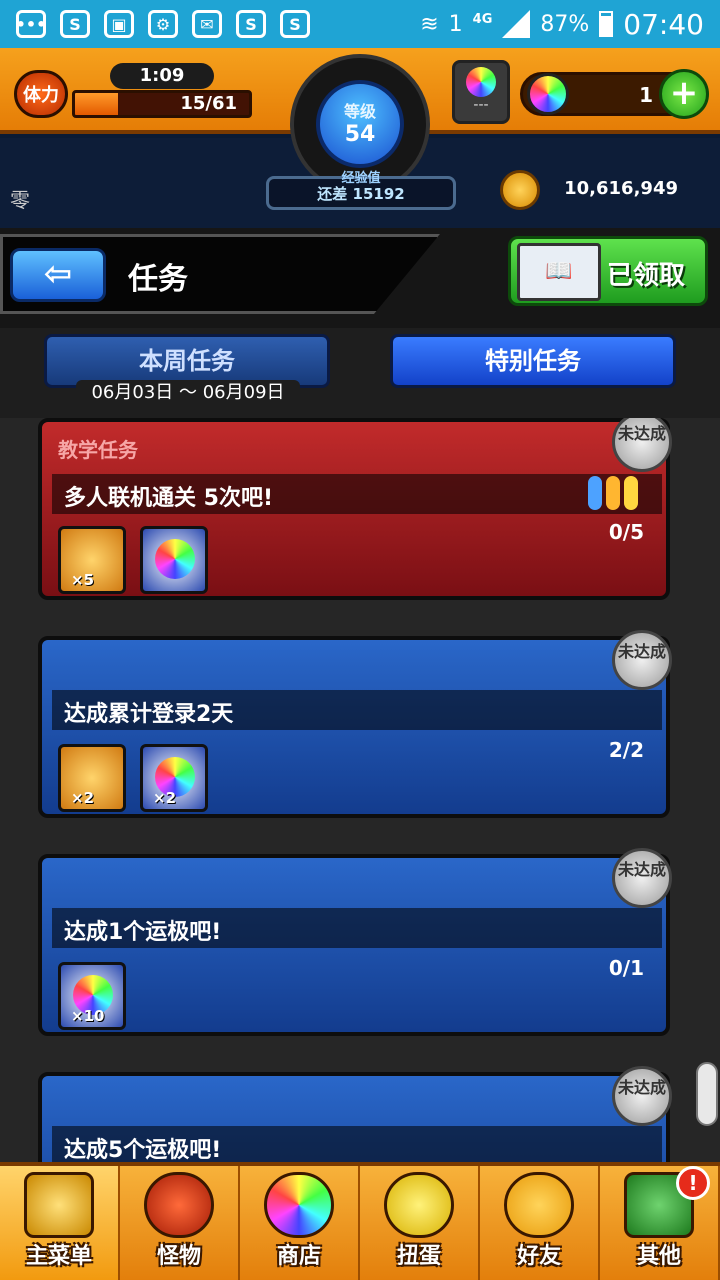 Image resolution: width=720 pixels, height=1280 pixels. Describe the element at coordinates (251, 24) in the screenshot. I see `app-icon-1: S` at that location.